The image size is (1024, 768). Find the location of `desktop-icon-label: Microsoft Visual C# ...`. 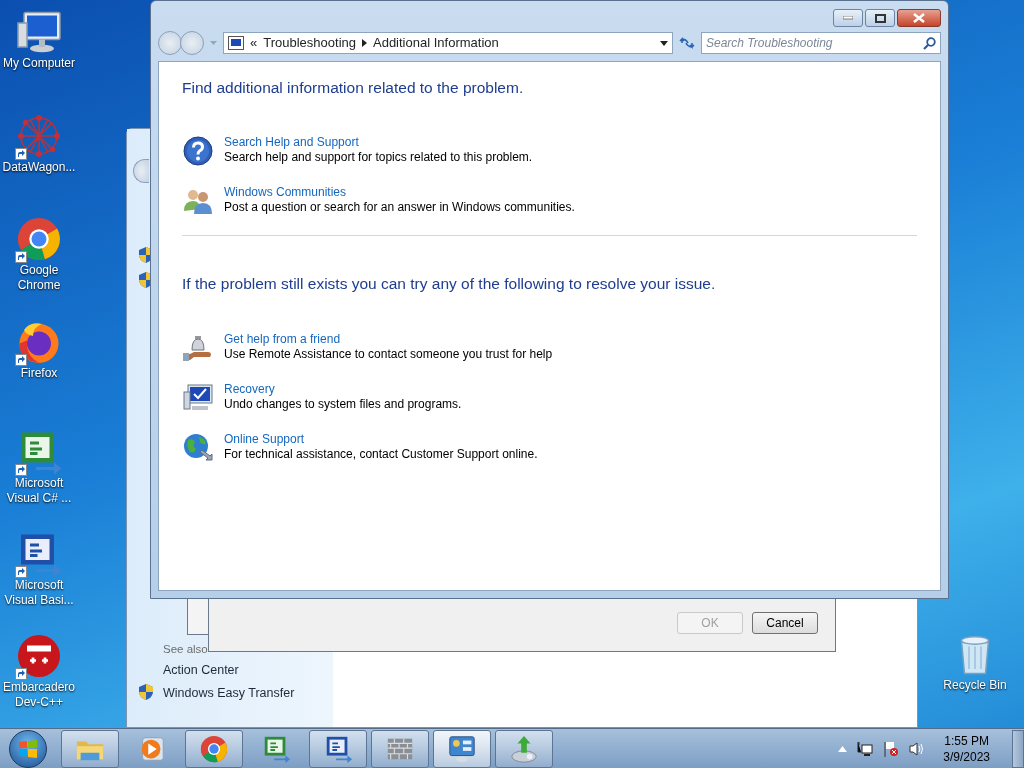

desktop-icon-label: Microsoft Visual C# ... is located at coordinates (39, 491).